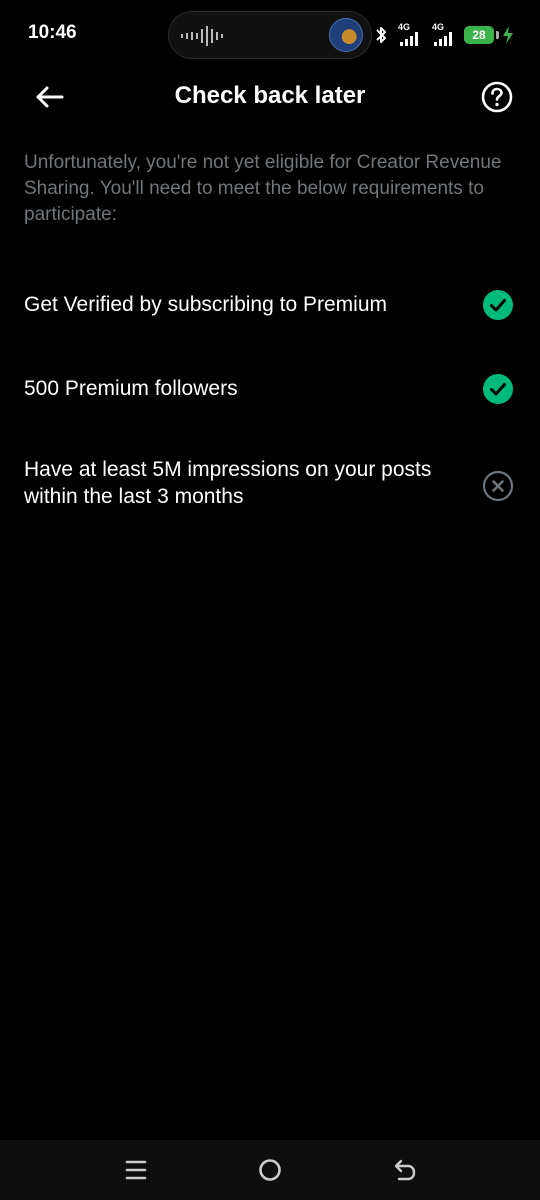 Image resolution: width=540 pixels, height=1200 pixels. Describe the element at coordinates (52, 32) in the screenshot. I see `status-time: 10:46` at that location.